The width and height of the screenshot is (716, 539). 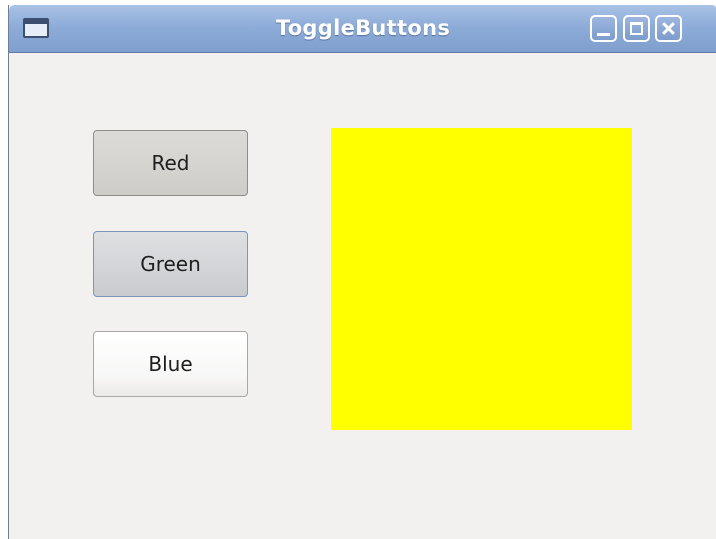 What do you see at coordinates (636, 28) in the screenshot?
I see `maximize-icon` at bounding box center [636, 28].